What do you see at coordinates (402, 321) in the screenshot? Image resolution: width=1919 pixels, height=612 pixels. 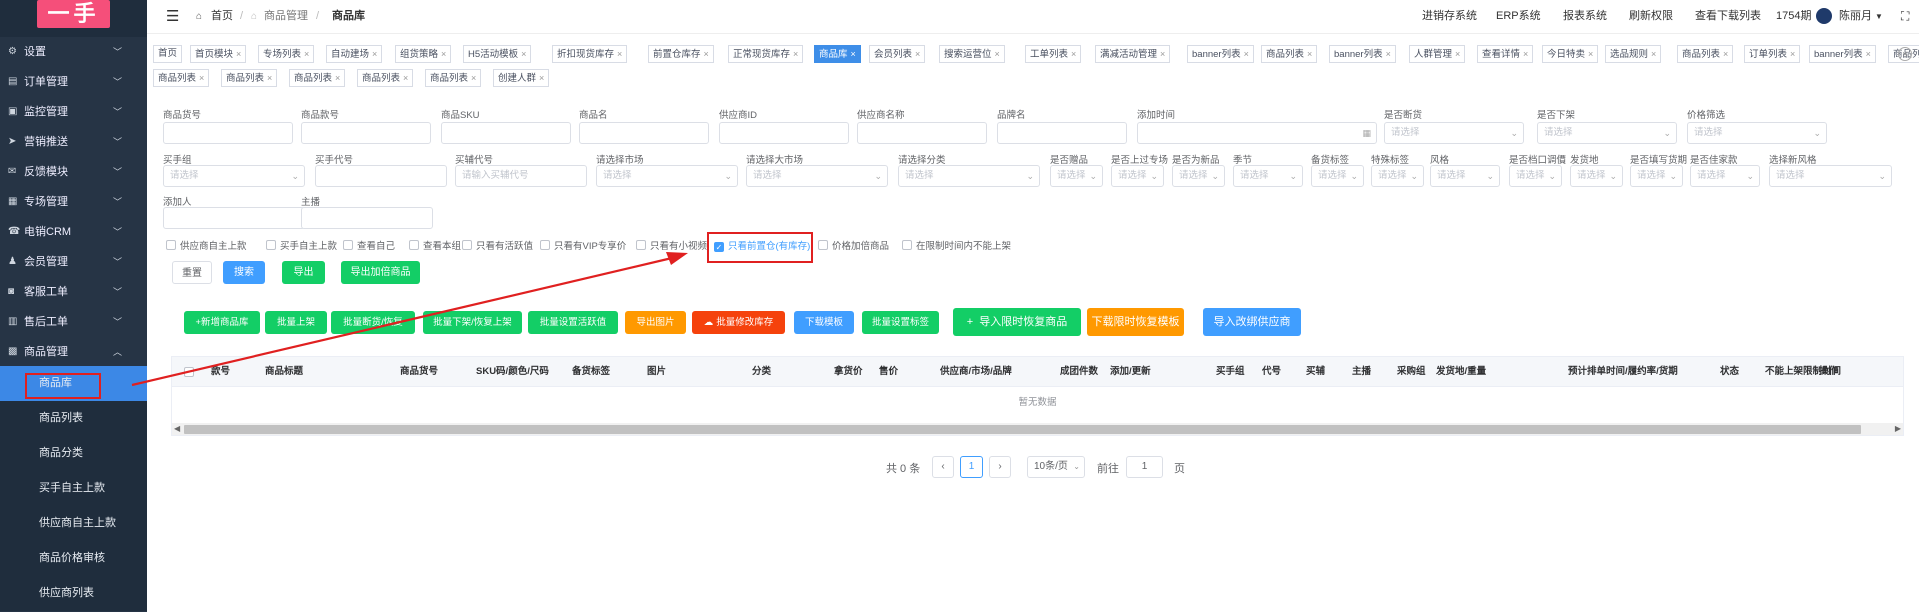 I see `arrow-line` at bounding box center [402, 321].